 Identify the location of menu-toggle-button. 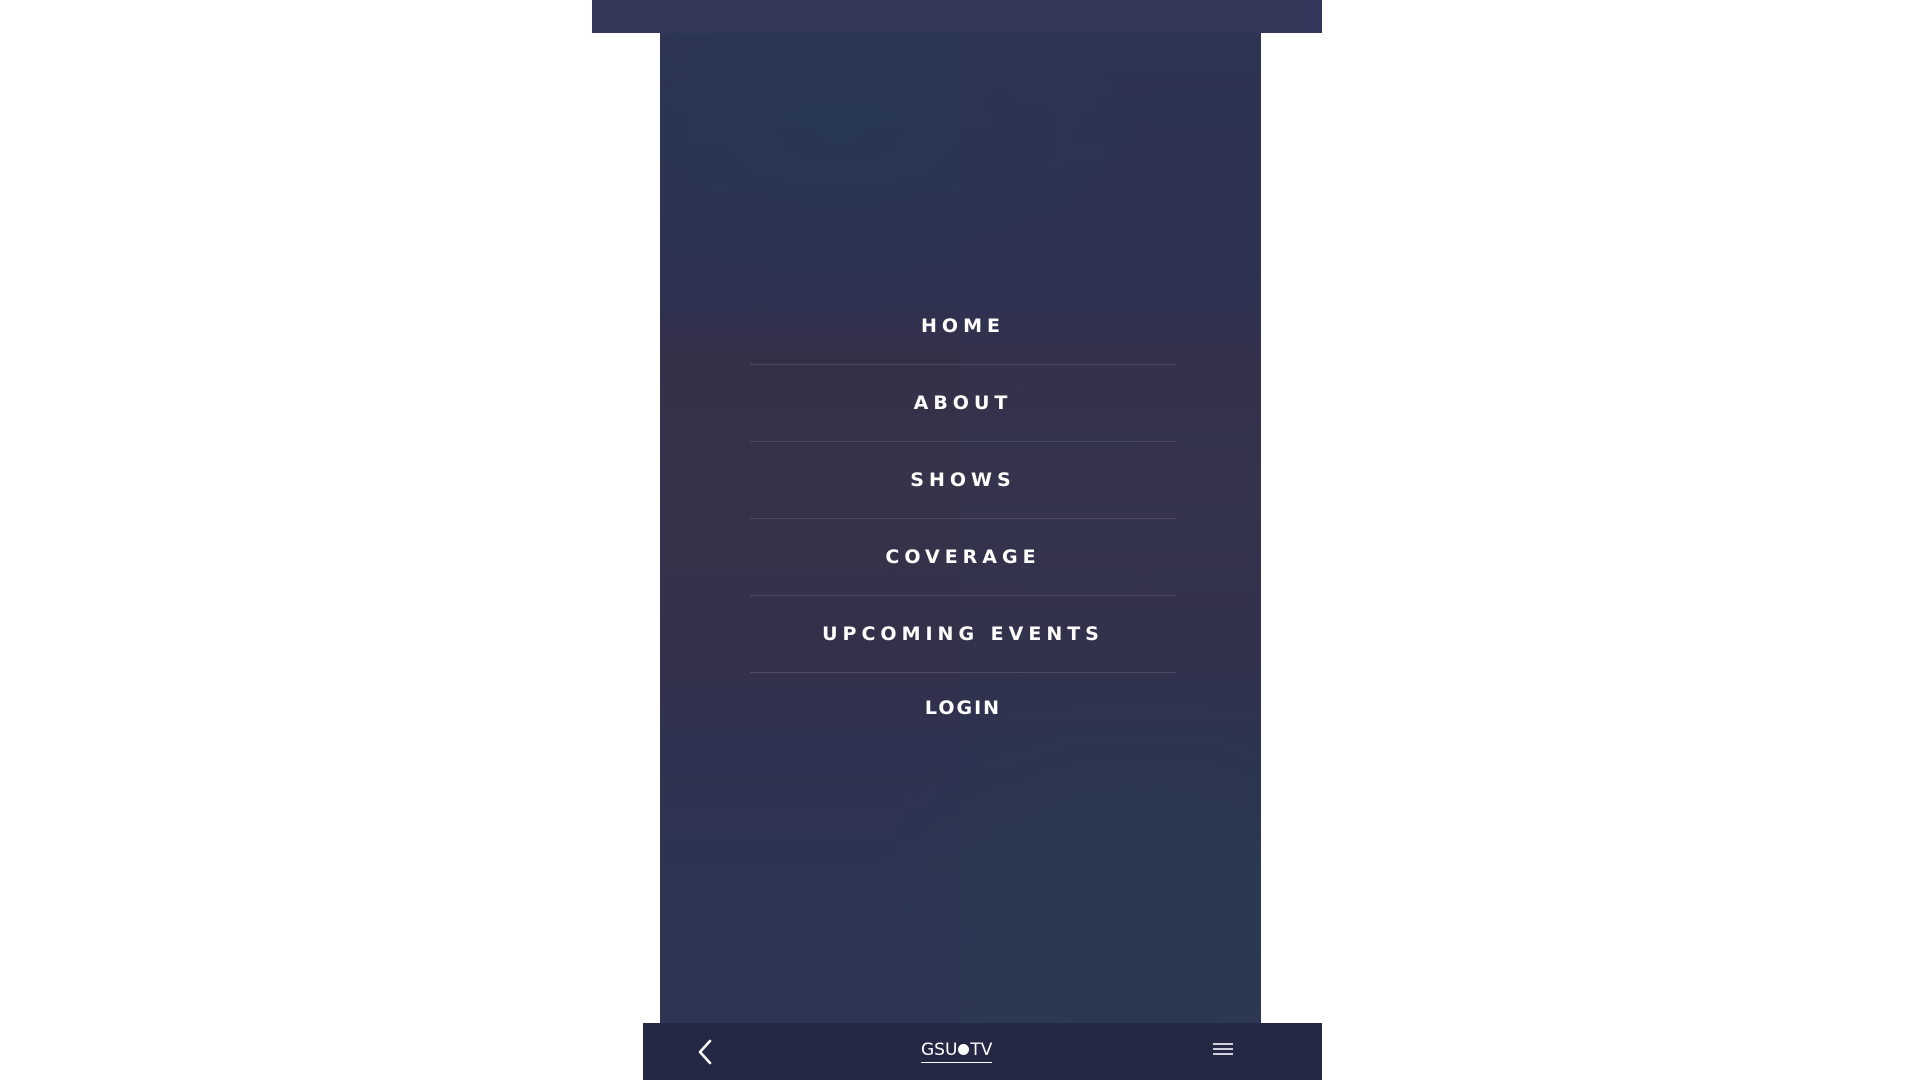
(1223, 1053).